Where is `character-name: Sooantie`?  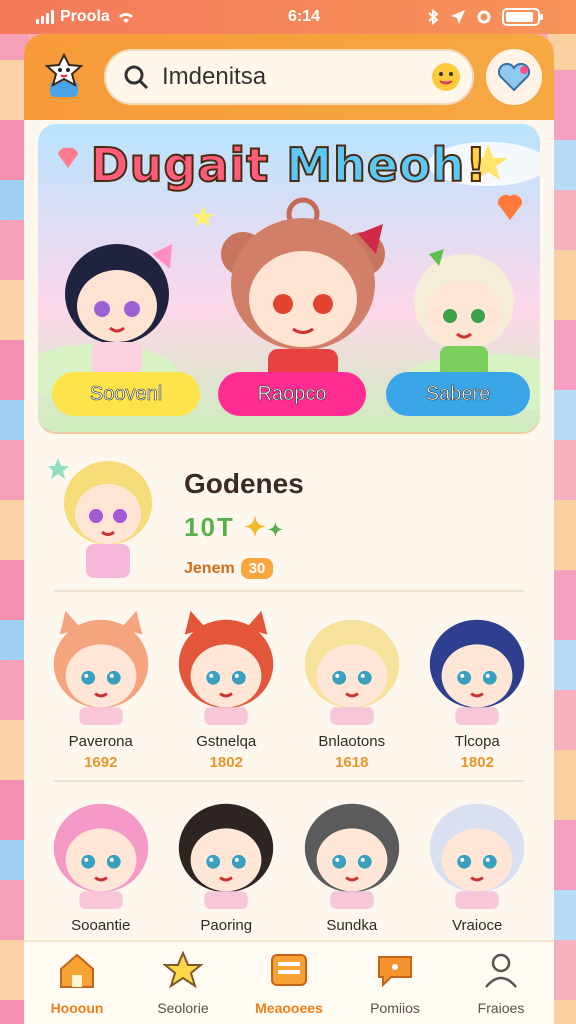 character-name: Sooantie is located at coordinates (101, 925).